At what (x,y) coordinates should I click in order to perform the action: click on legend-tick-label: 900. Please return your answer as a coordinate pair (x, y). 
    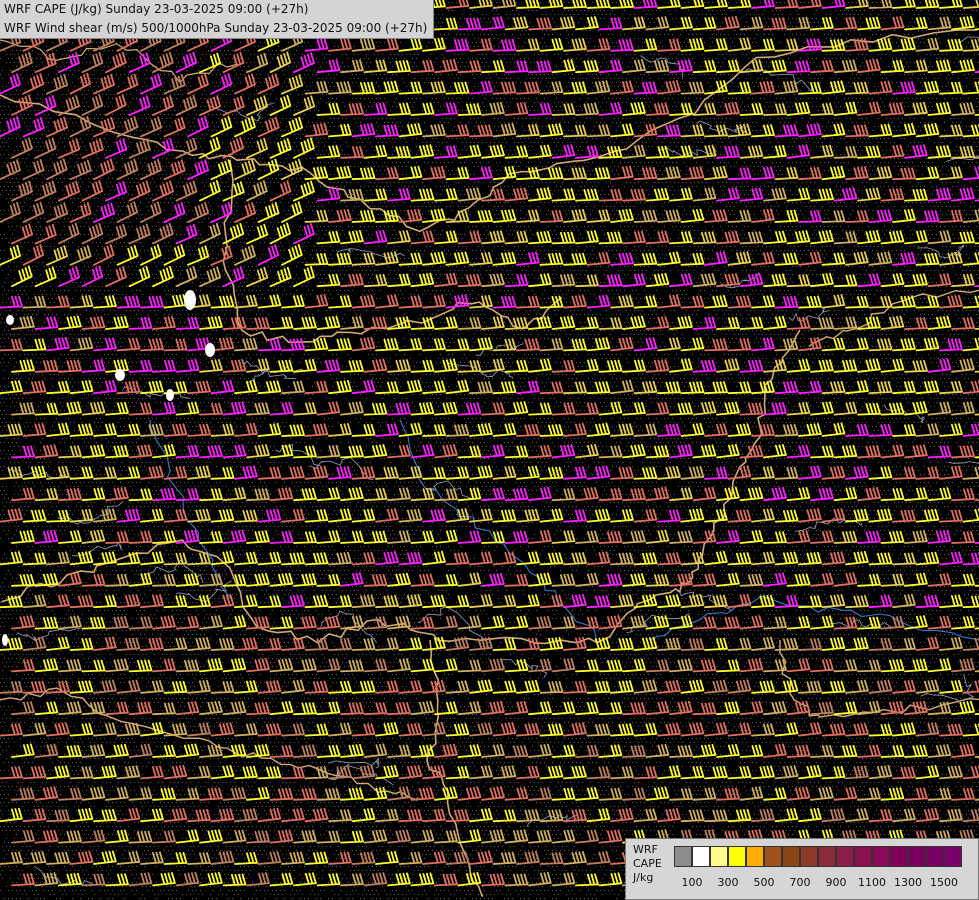
    Looking at the image, I should click on (836, 882).